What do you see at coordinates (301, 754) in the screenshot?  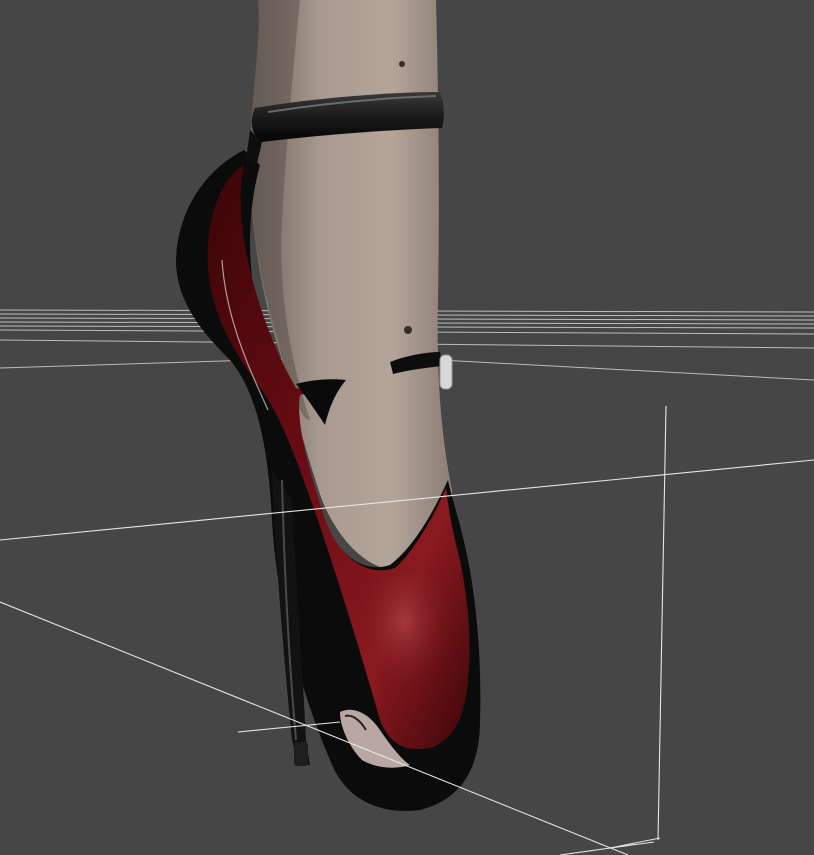 I see `heel-tip` at bounding box center [301, 754].